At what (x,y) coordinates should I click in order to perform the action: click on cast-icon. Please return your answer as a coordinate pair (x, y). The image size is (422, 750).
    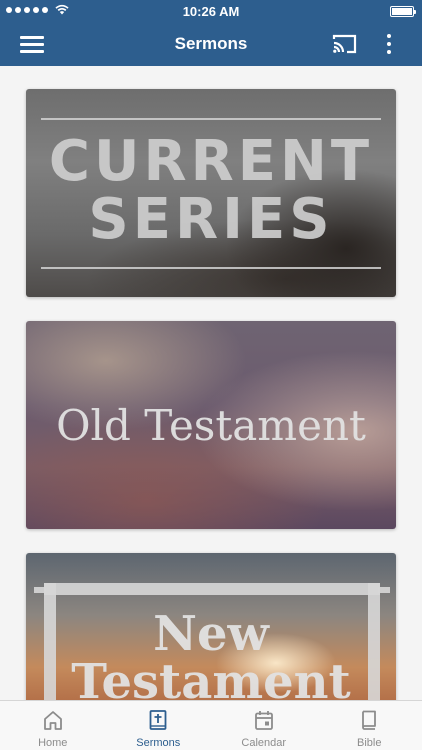
    Looking at the image, I should click on (345, 44).